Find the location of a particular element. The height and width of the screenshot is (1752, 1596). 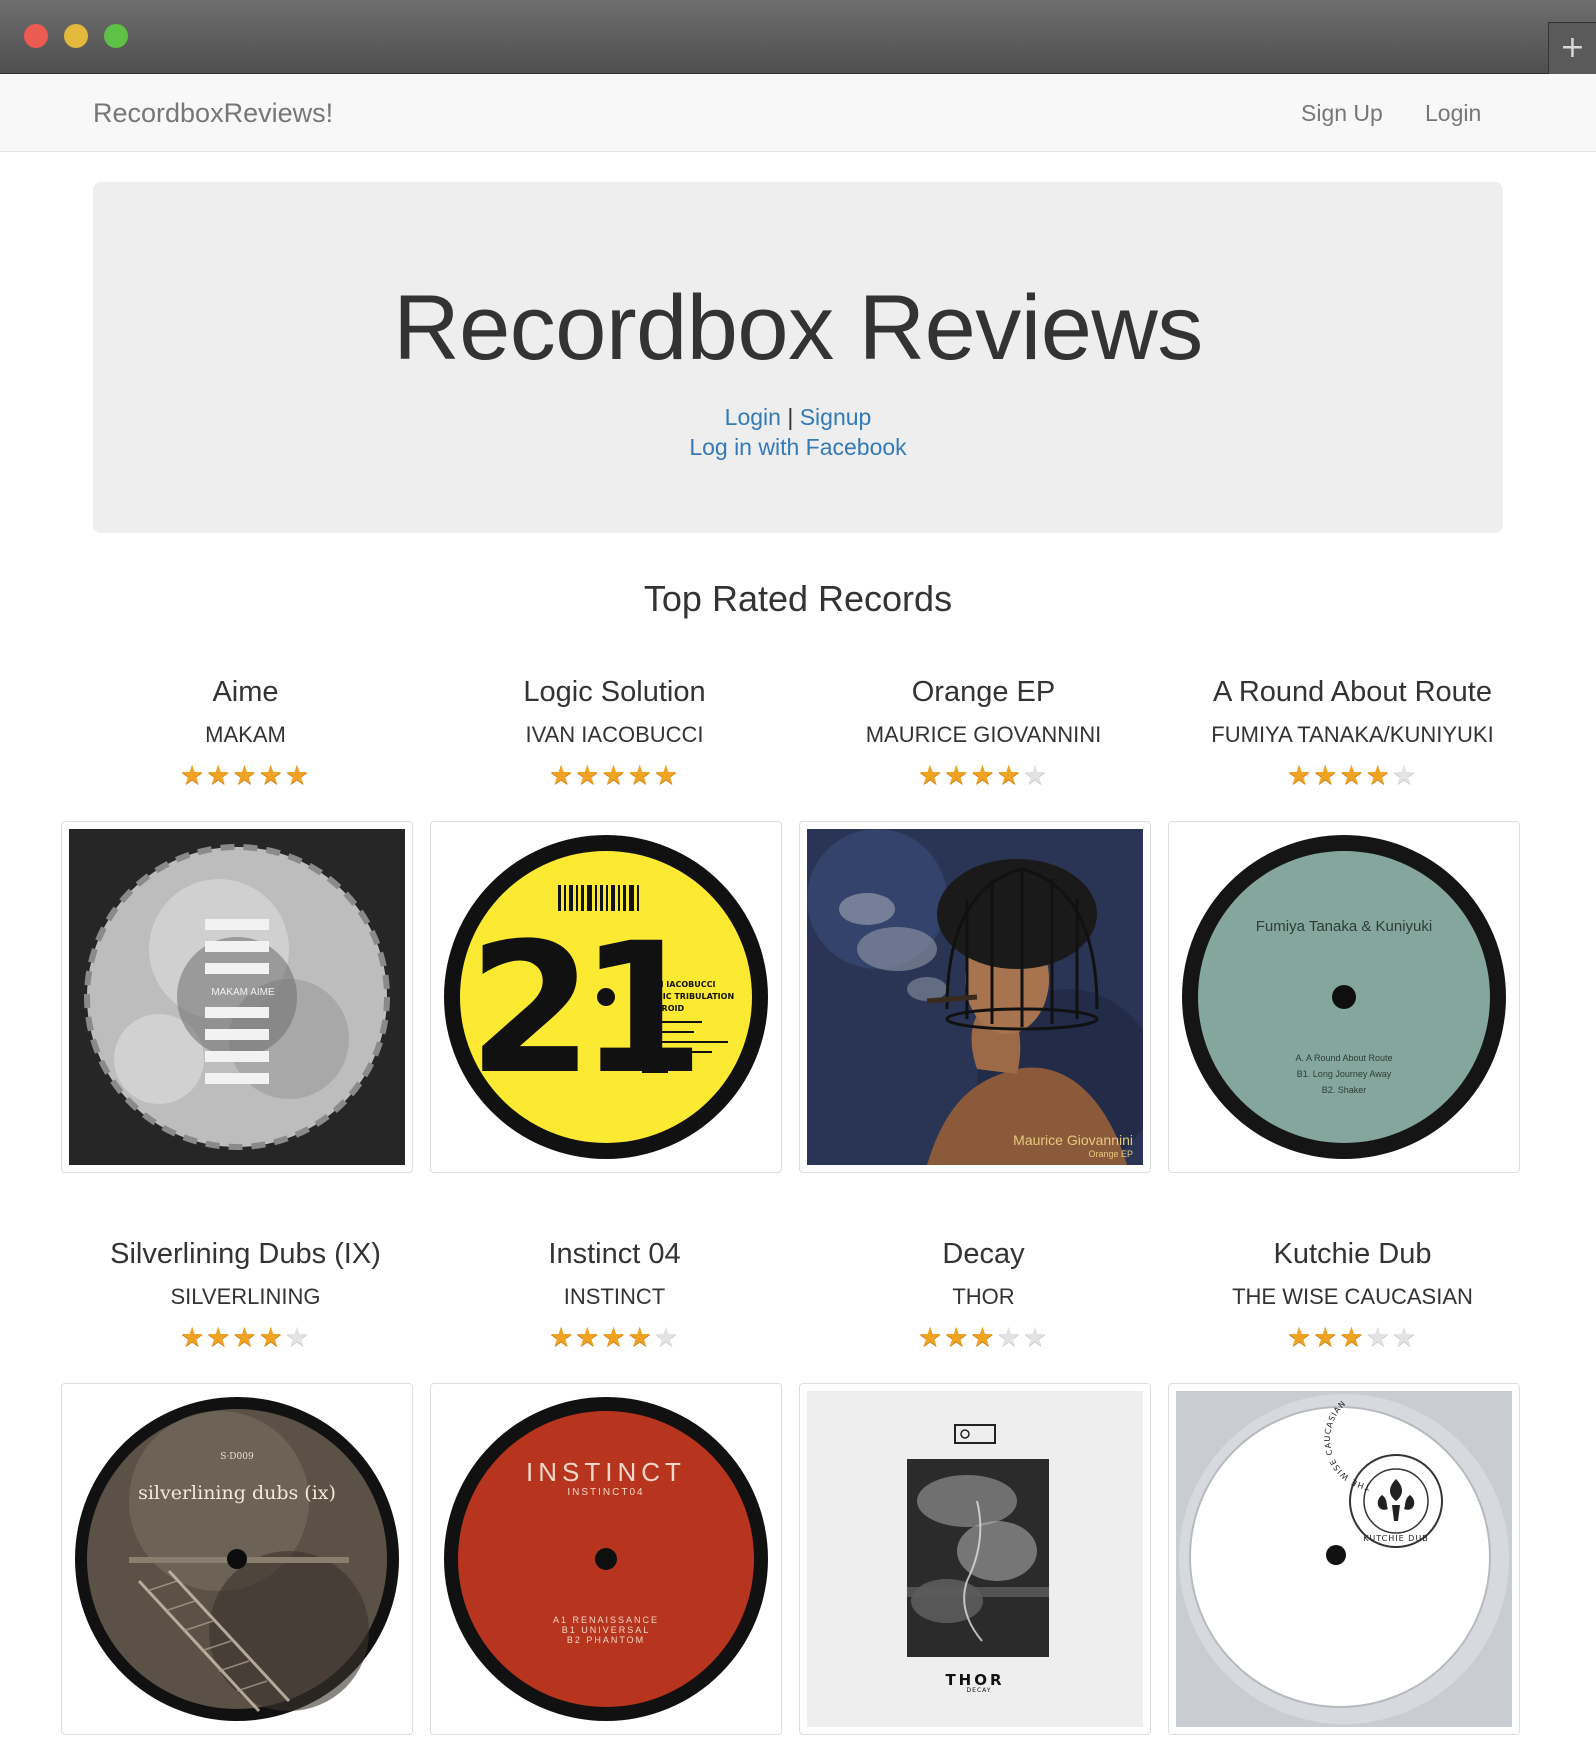

cover-art-makam: MAKAM AIME is located at coordinates (237, 997).